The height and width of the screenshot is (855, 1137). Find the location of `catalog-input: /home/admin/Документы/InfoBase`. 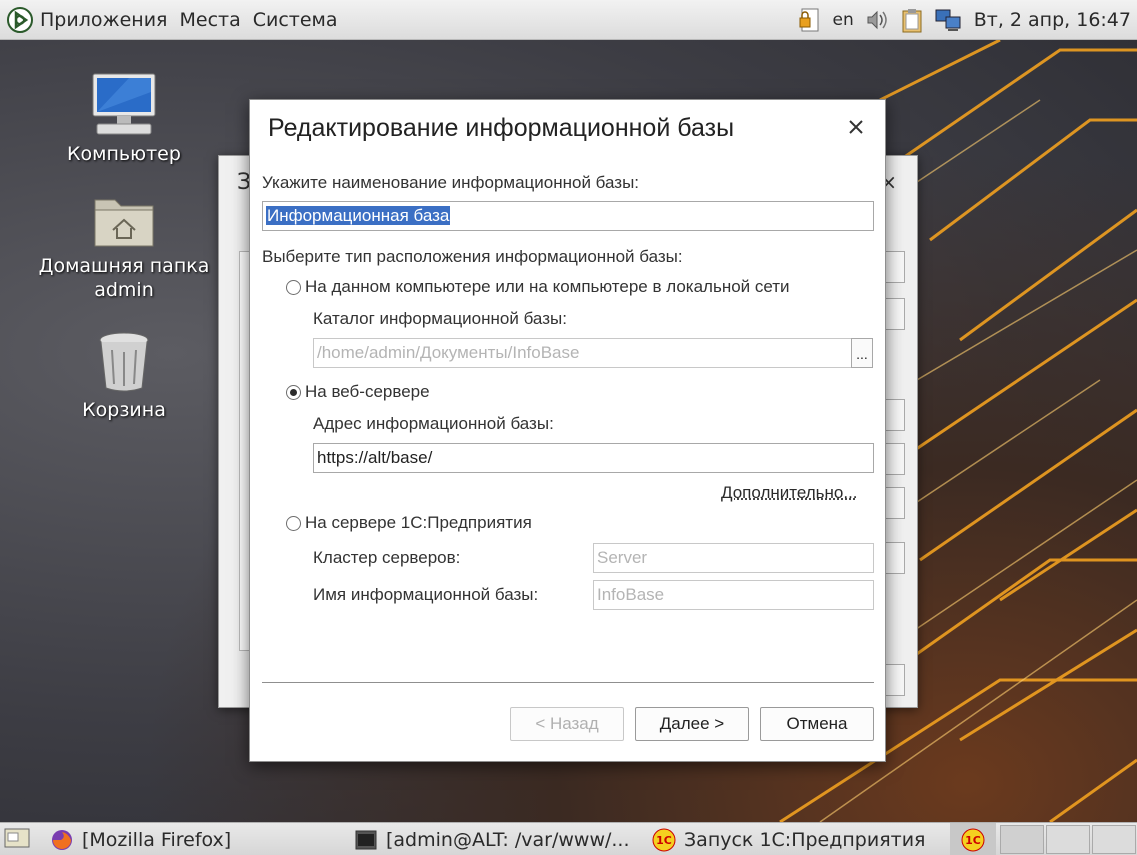

catalog-input: /home/admin/Документы/InfoBase is located at coordinates (582, 353).